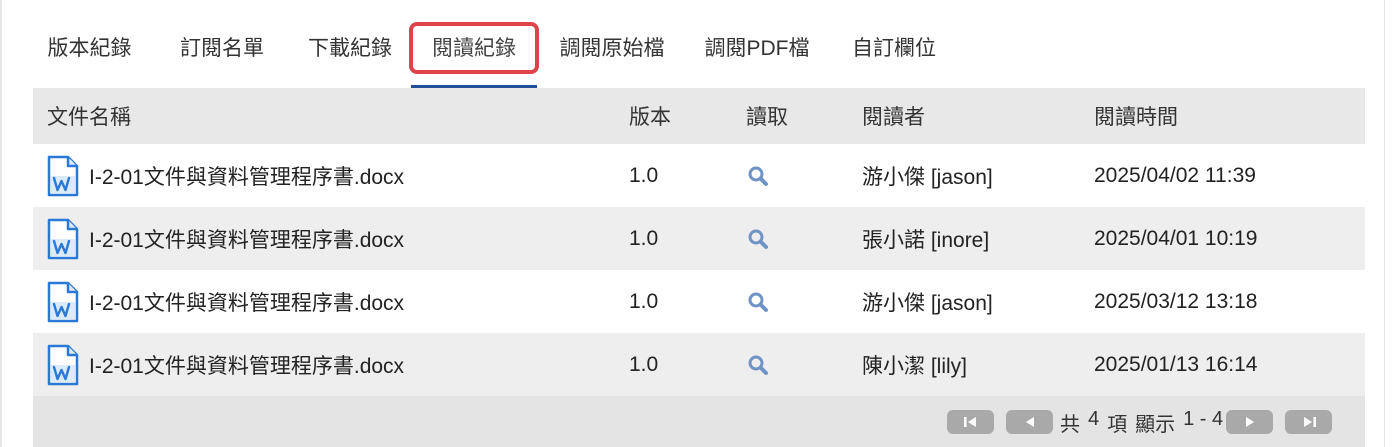 Image resolution: width=1400 pixels, height=447 pixels. Describe the element at coordinates (894, 48) in the screenshot. I see `tab-label: 自訂欄位` at that location.